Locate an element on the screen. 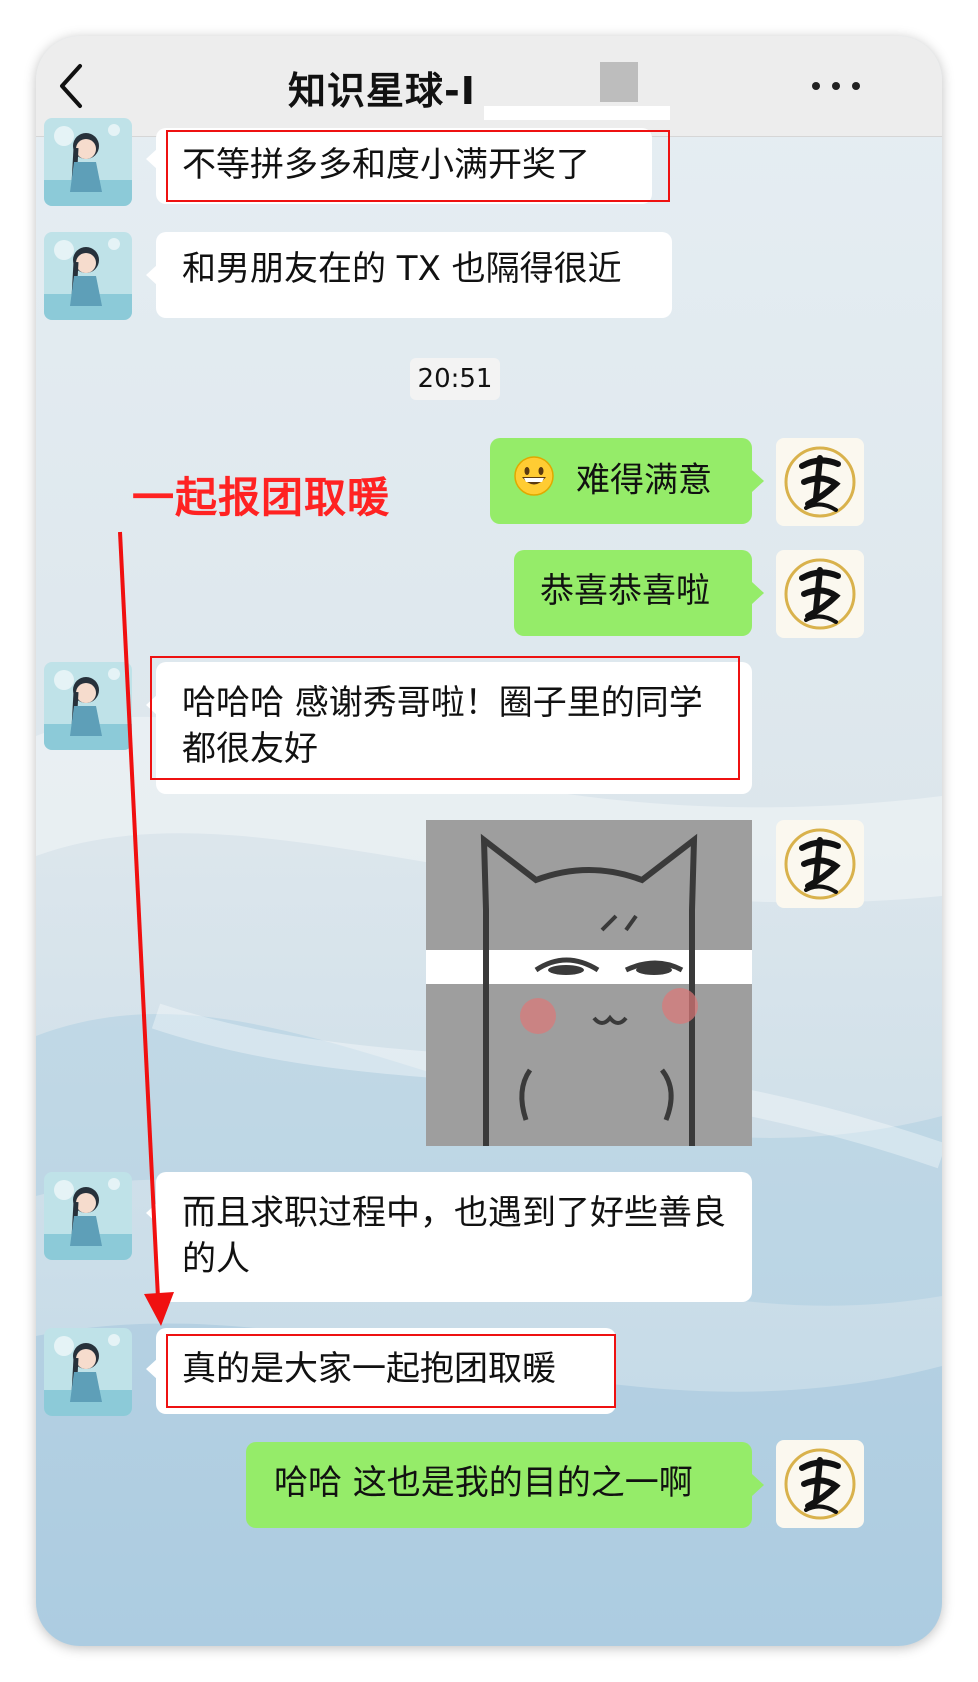 Image resolution: width=978 pixels, height=1682 pixels. more-dots-icon is located at coordinates (836, 86).